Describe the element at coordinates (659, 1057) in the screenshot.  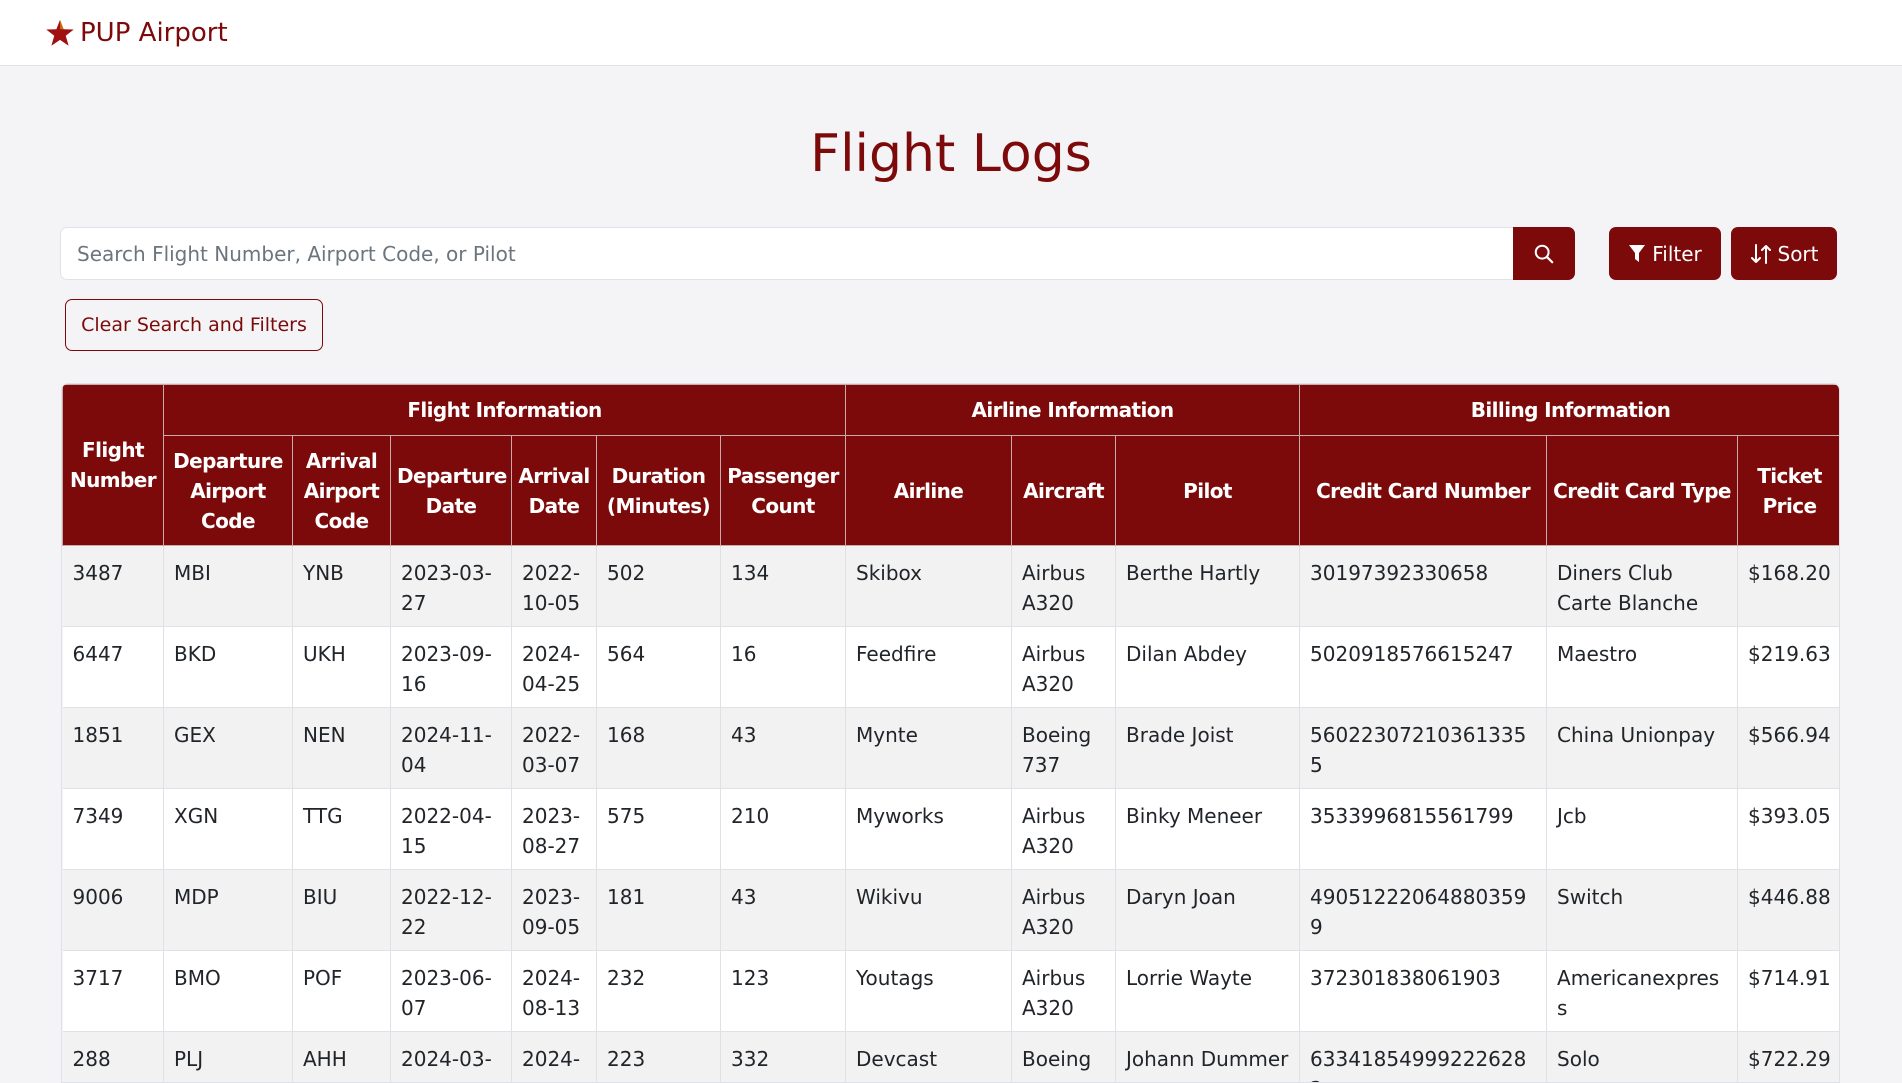
I see `cell-duration: 223` at that location.